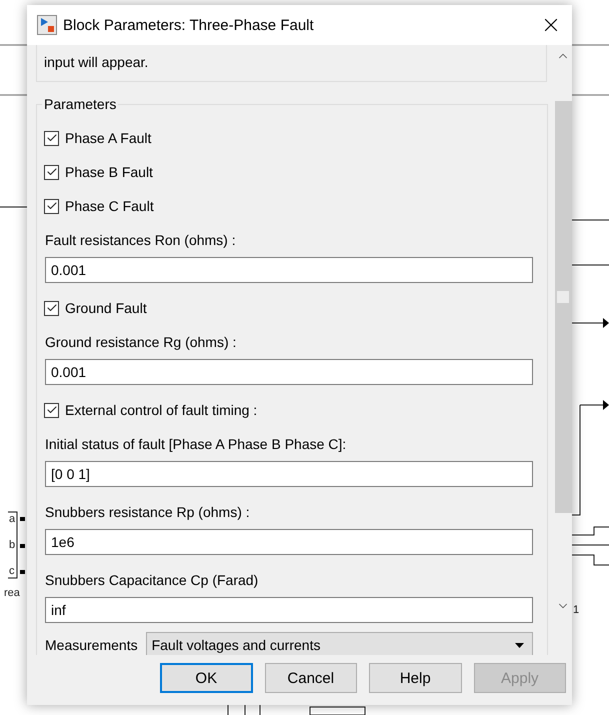 This screenshot has height=715, width=609. Describe the element at coordinates (140, 342) in the screenshot. I see `field-label: Ground resistance Rg (ohms) :` at that location.